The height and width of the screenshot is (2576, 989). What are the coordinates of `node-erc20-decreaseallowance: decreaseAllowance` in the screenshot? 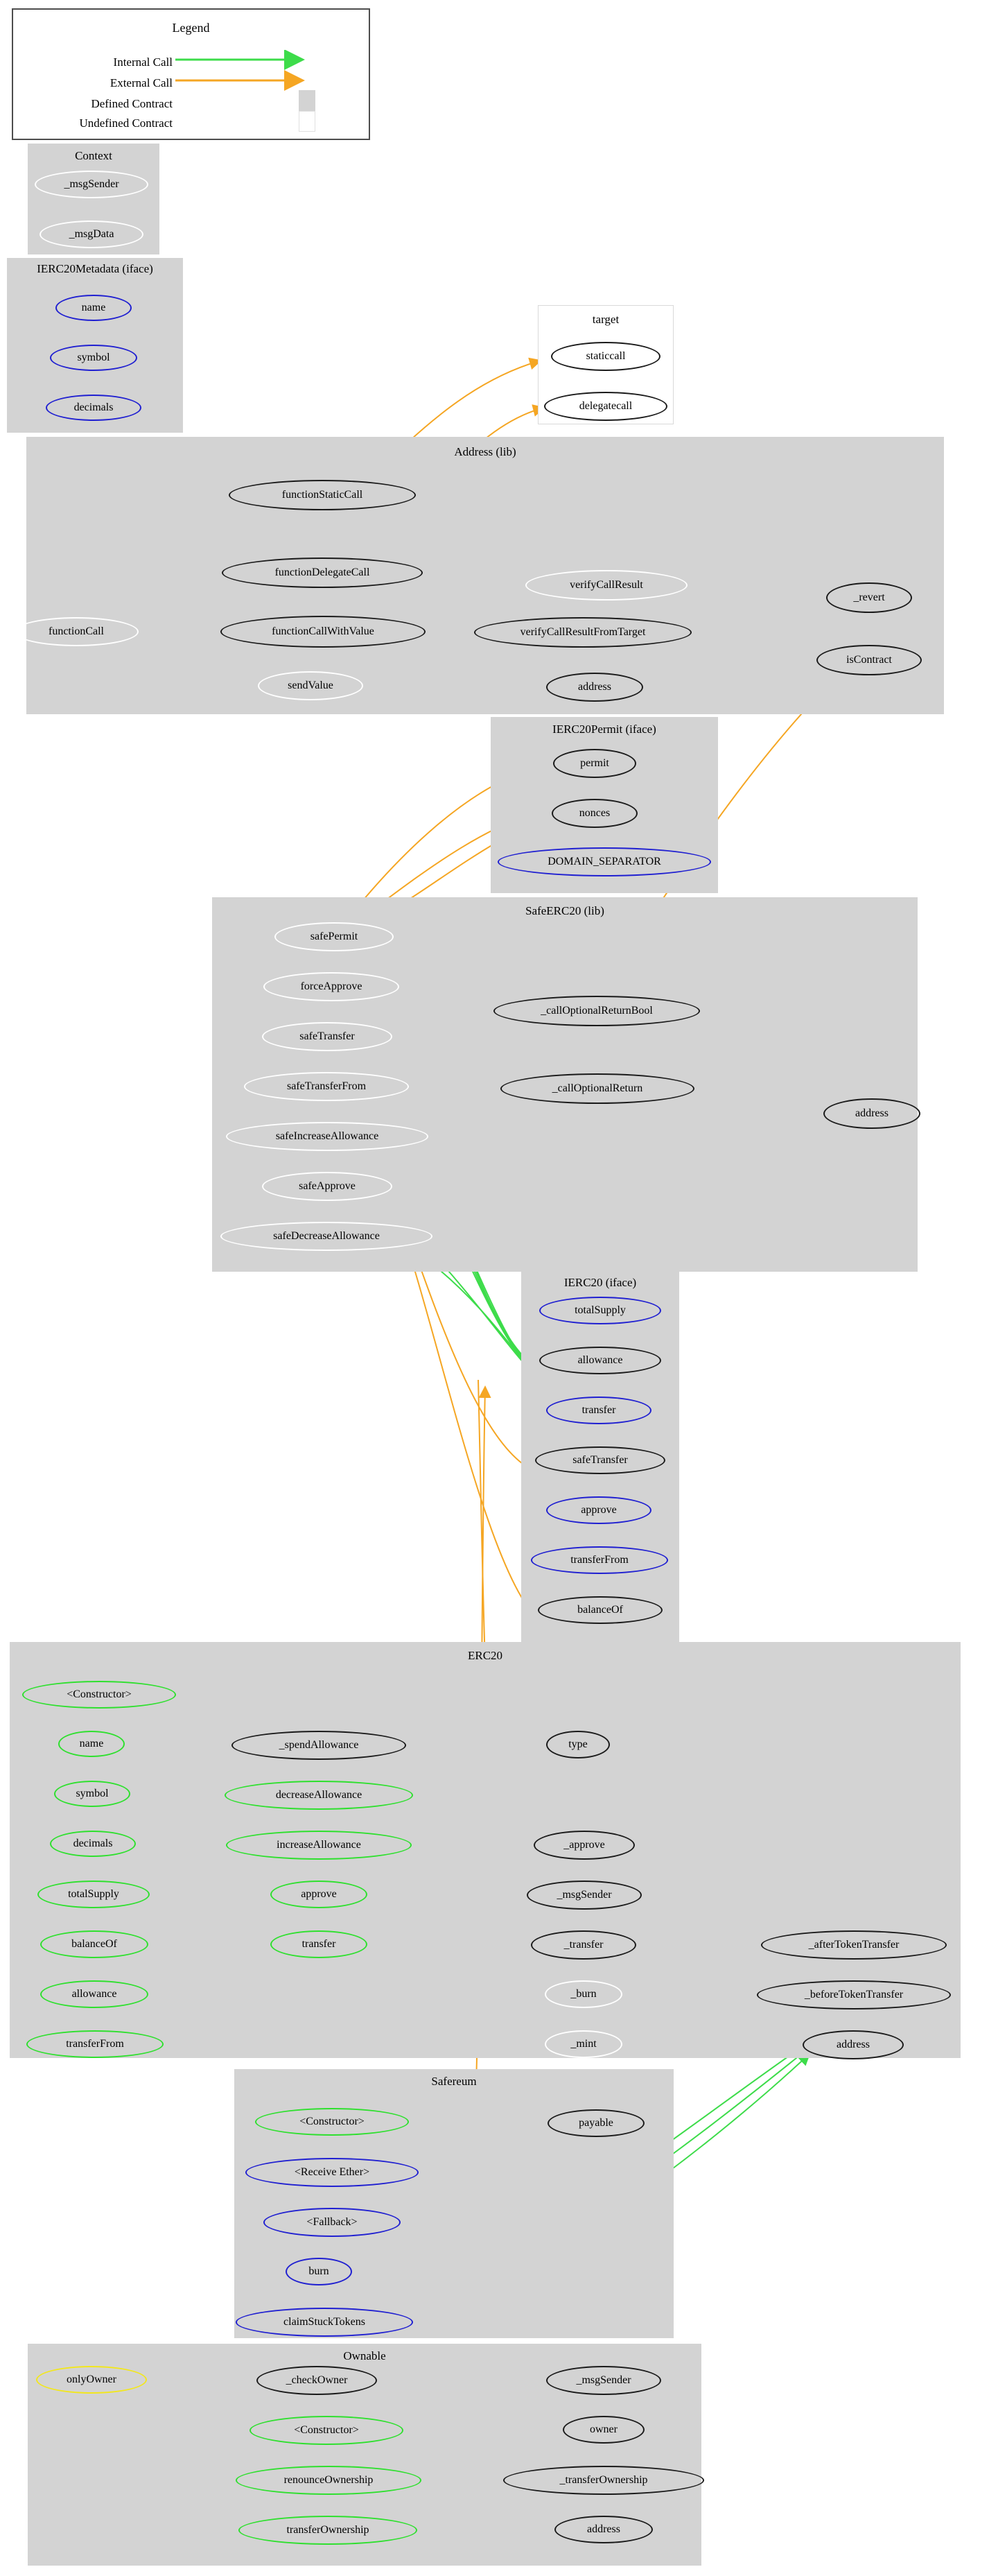 It's located at (319, 1795).